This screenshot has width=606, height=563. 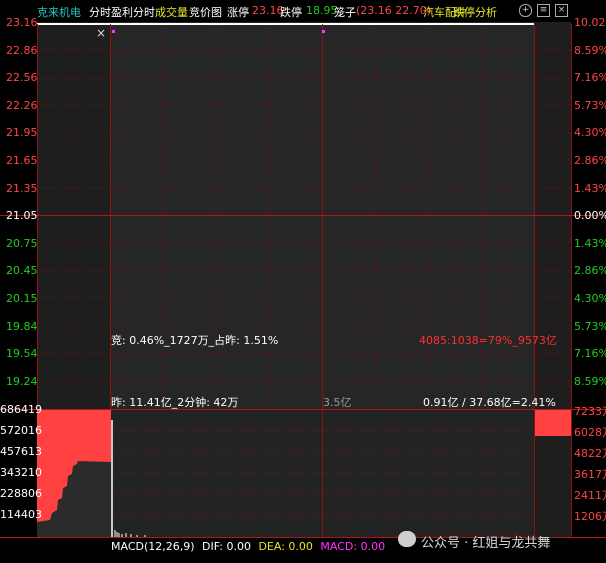 What do you see at coordinates (489, 402) in the screenshot?
I see `volume-ratio-text: 0.91亿 / 37.68亿=2.41%` at bounding box center [489, 402].